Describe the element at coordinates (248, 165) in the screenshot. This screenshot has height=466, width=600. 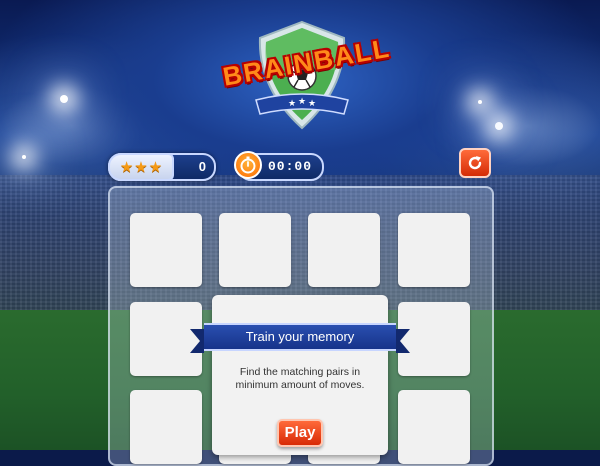
I see `stopwatch-icon` at that location.